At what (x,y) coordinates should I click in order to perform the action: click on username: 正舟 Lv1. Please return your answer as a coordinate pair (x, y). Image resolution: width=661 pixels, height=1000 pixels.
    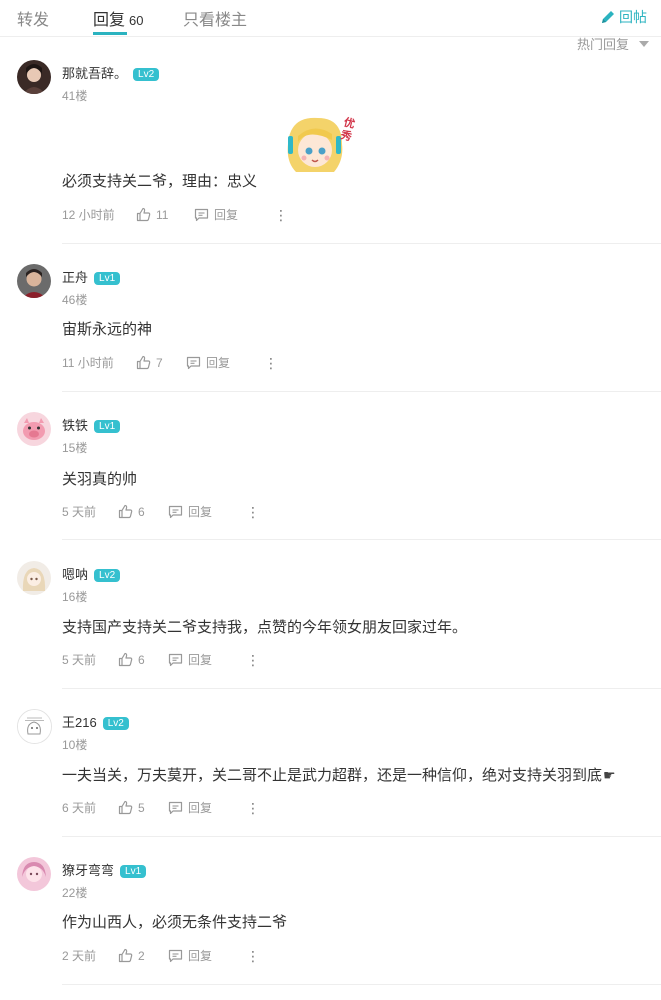
    Looking at the image, I should click on (91, 276).